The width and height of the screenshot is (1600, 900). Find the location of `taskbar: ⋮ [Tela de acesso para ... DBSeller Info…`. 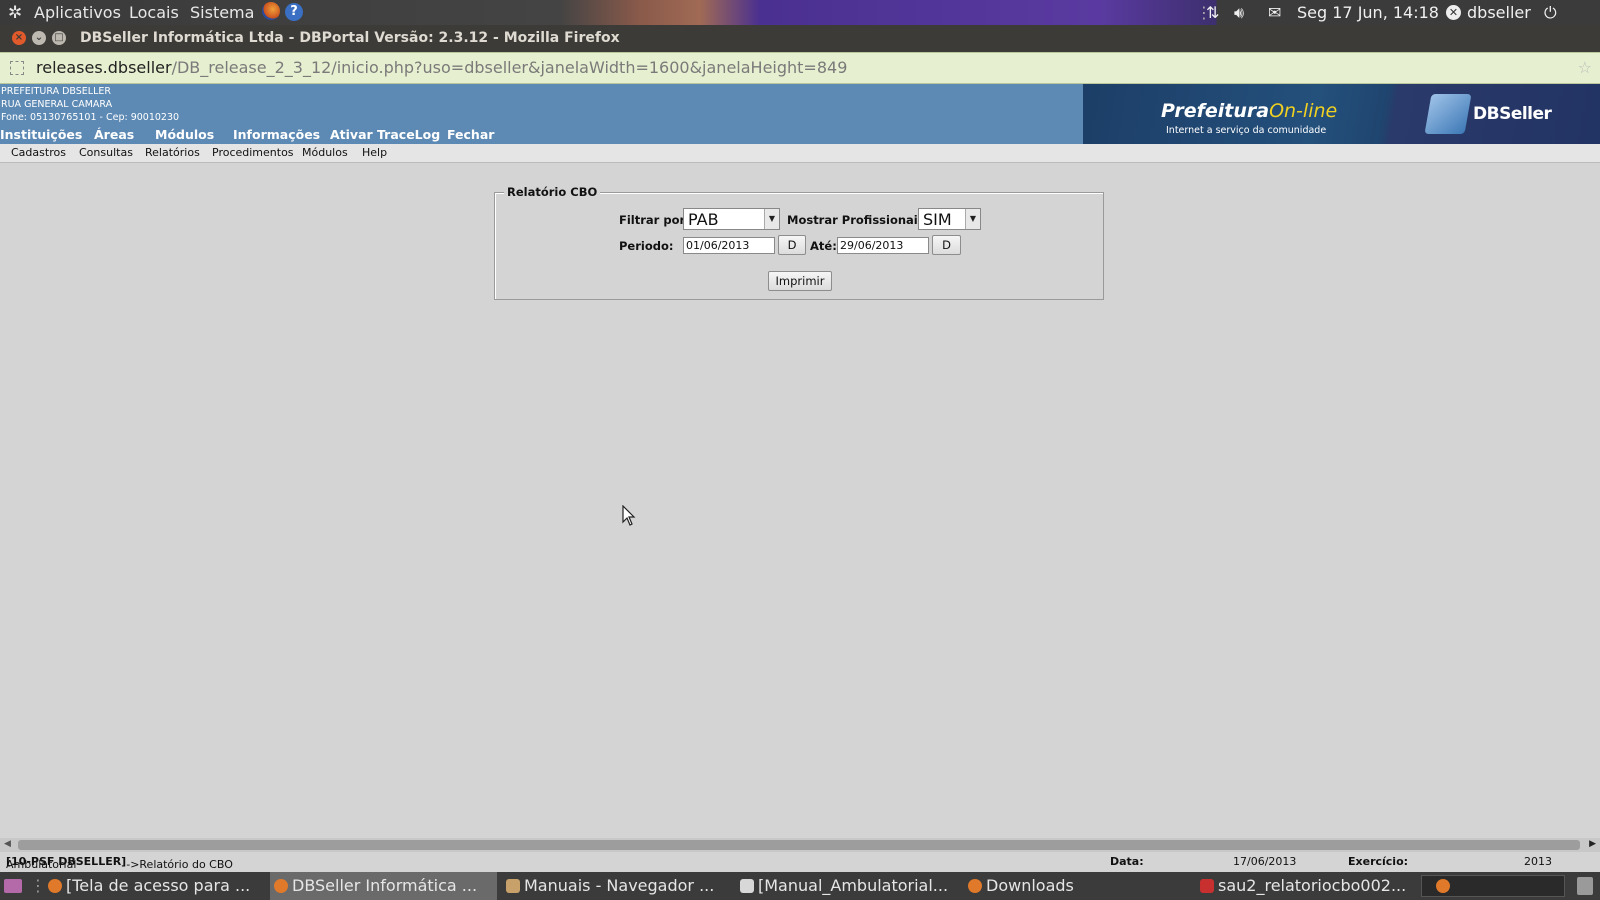

taskbar: ⋮ [Tela de acesso para ... DBSeller Info… is located at coordinates (800, 886).